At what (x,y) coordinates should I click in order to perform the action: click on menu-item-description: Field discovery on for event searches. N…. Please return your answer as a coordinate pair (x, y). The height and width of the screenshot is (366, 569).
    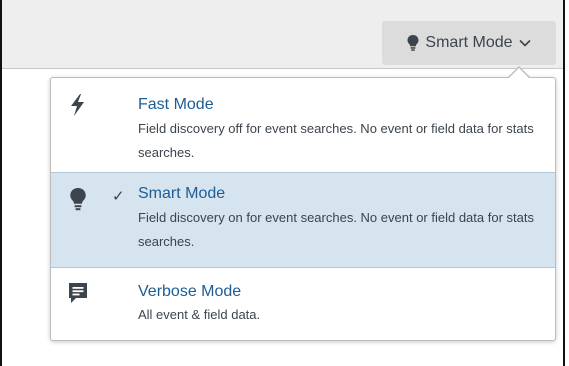
    Looking at the image, I should click on (336, 229).